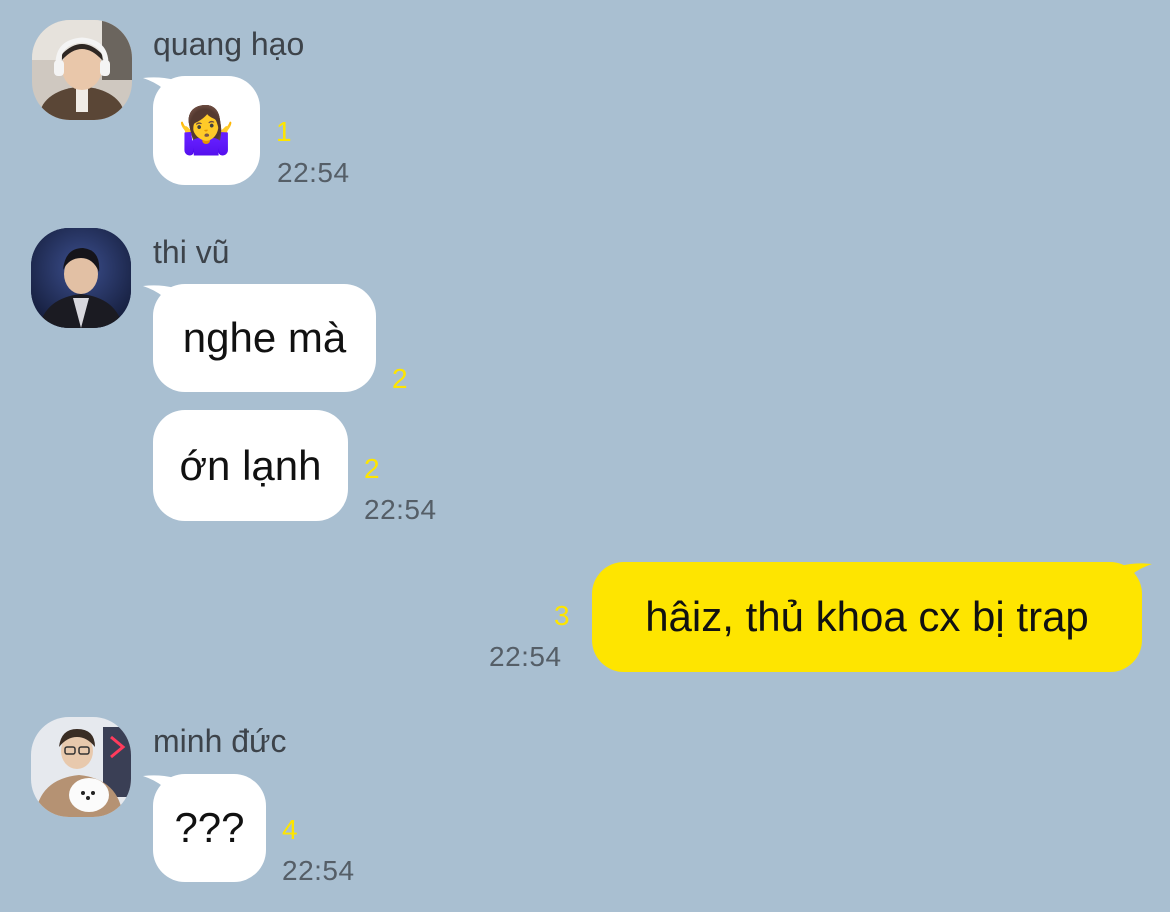  I want to click on unread-count: 3, so click(562, 615).